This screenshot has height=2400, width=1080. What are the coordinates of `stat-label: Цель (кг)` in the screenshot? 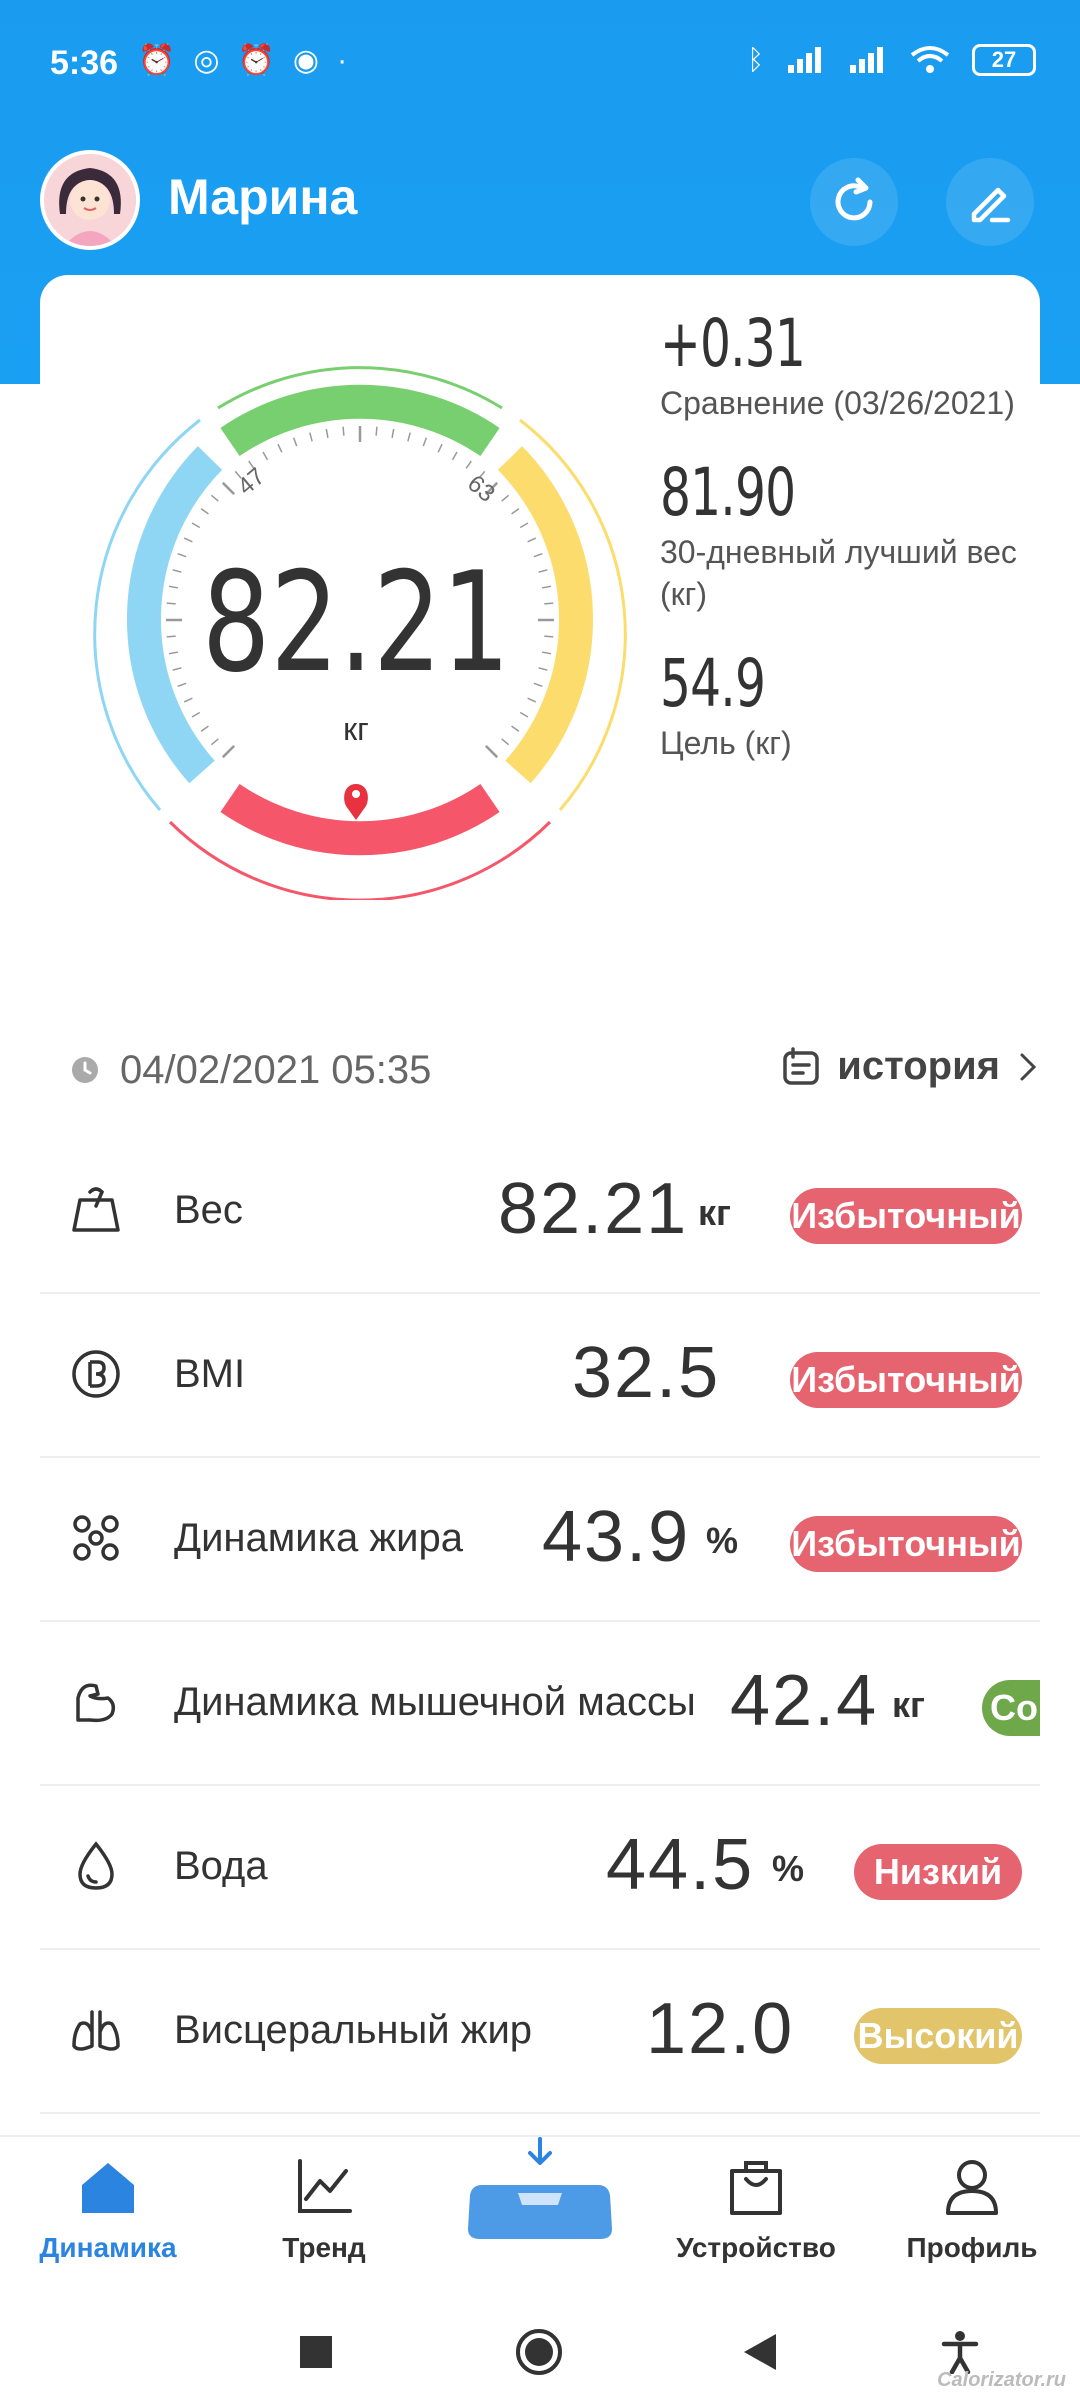 It's located at (726, 743).